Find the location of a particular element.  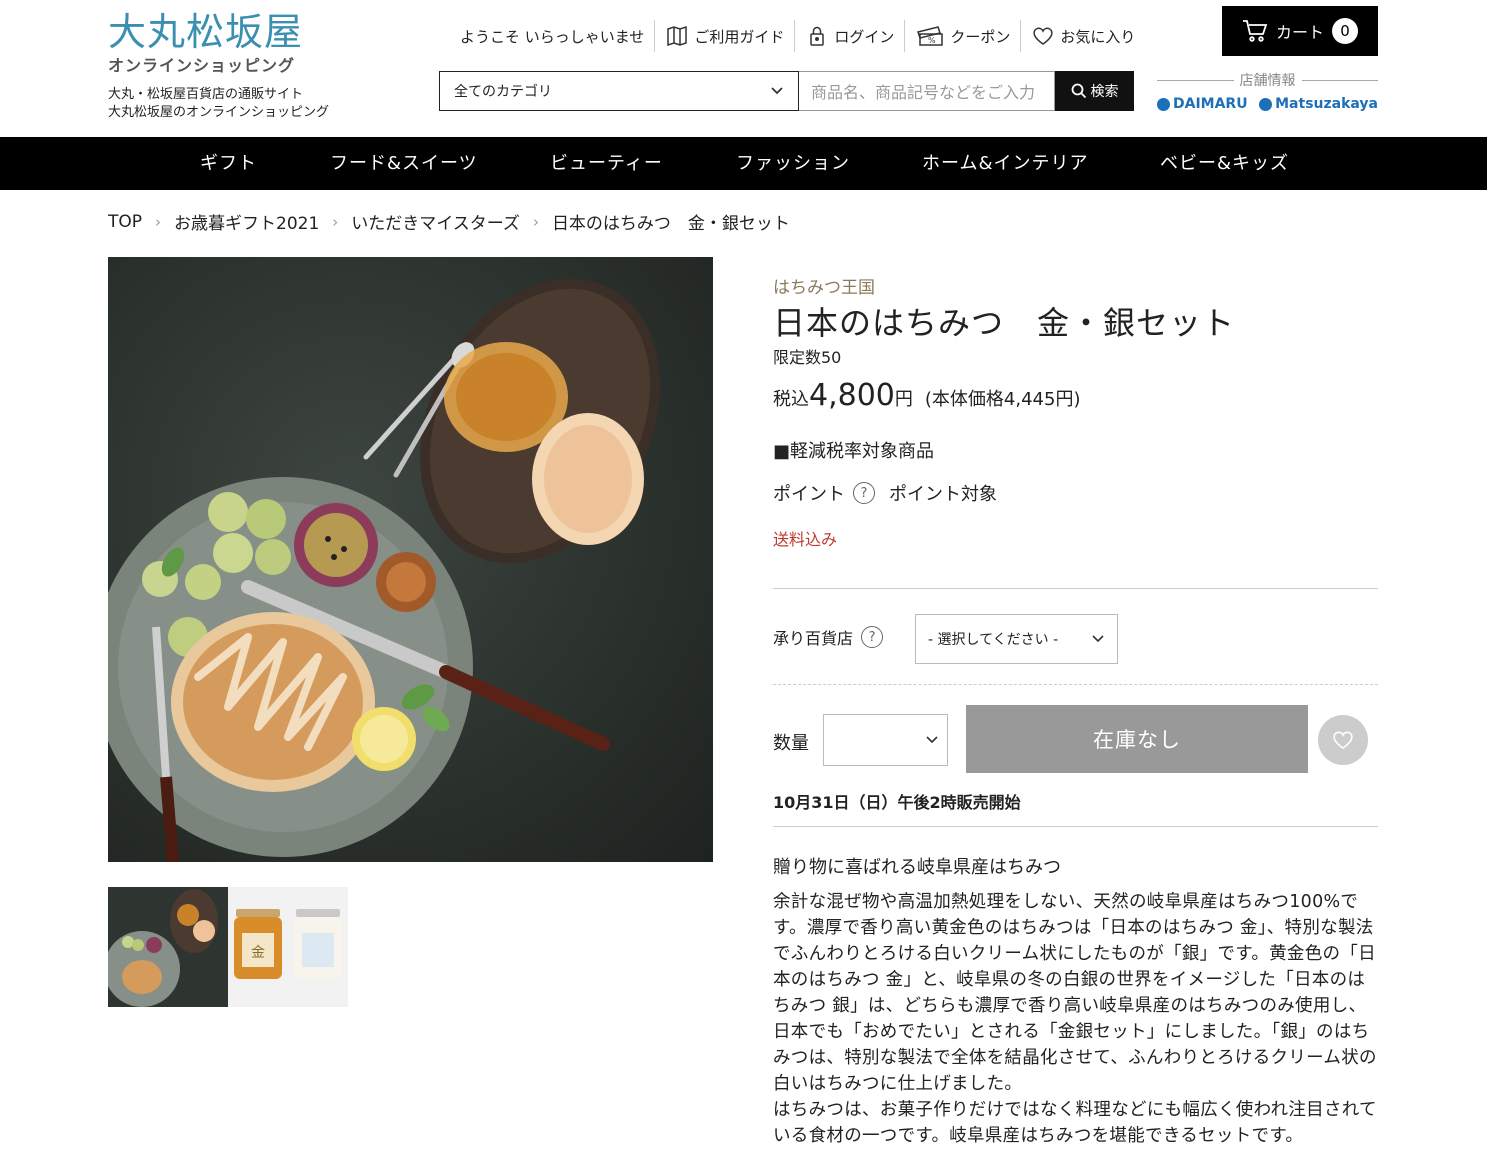

nav-beauty: ビューティー is located at coordinates (606, 163).